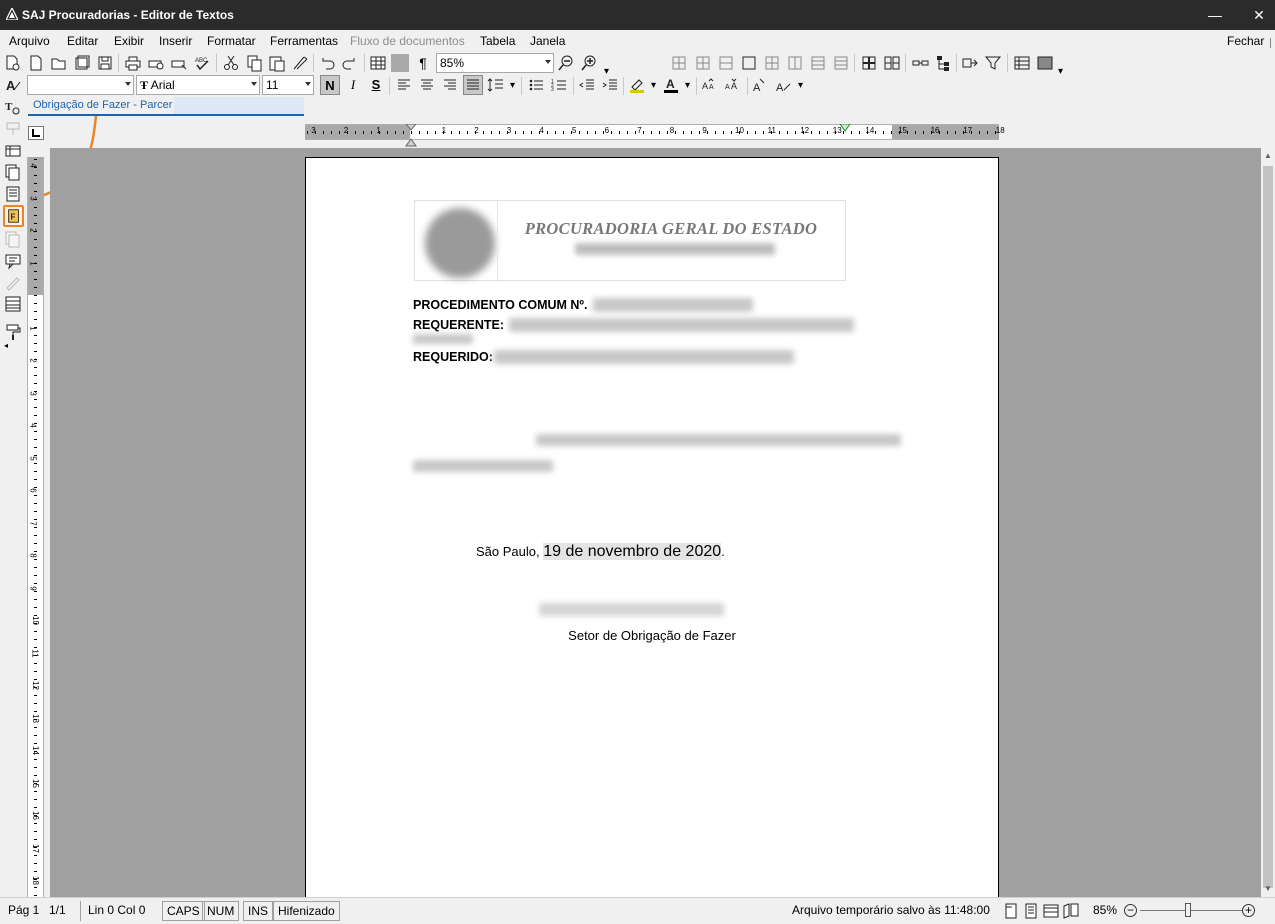 This screenshot has height=924, width=1275. I want to click on spell-check-icon: ABC, so click(202, 63).